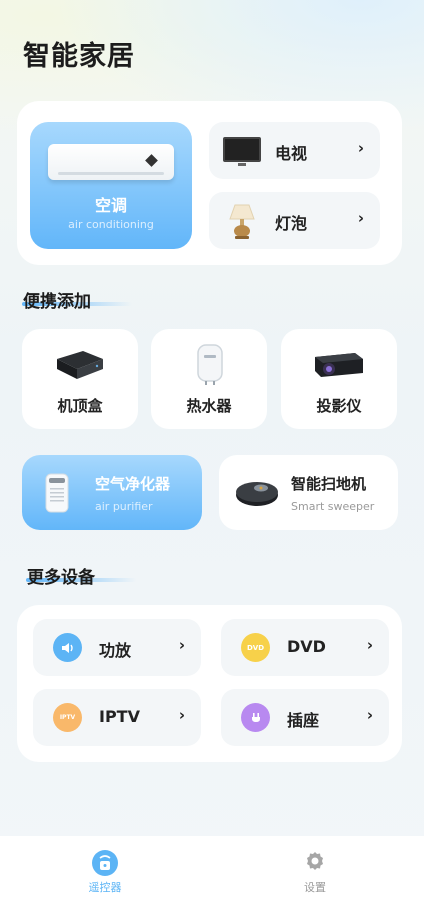 This screenshot has height=902, width=424. I want to click on bulb-item: 灯泡 ›, so click(294, 220).